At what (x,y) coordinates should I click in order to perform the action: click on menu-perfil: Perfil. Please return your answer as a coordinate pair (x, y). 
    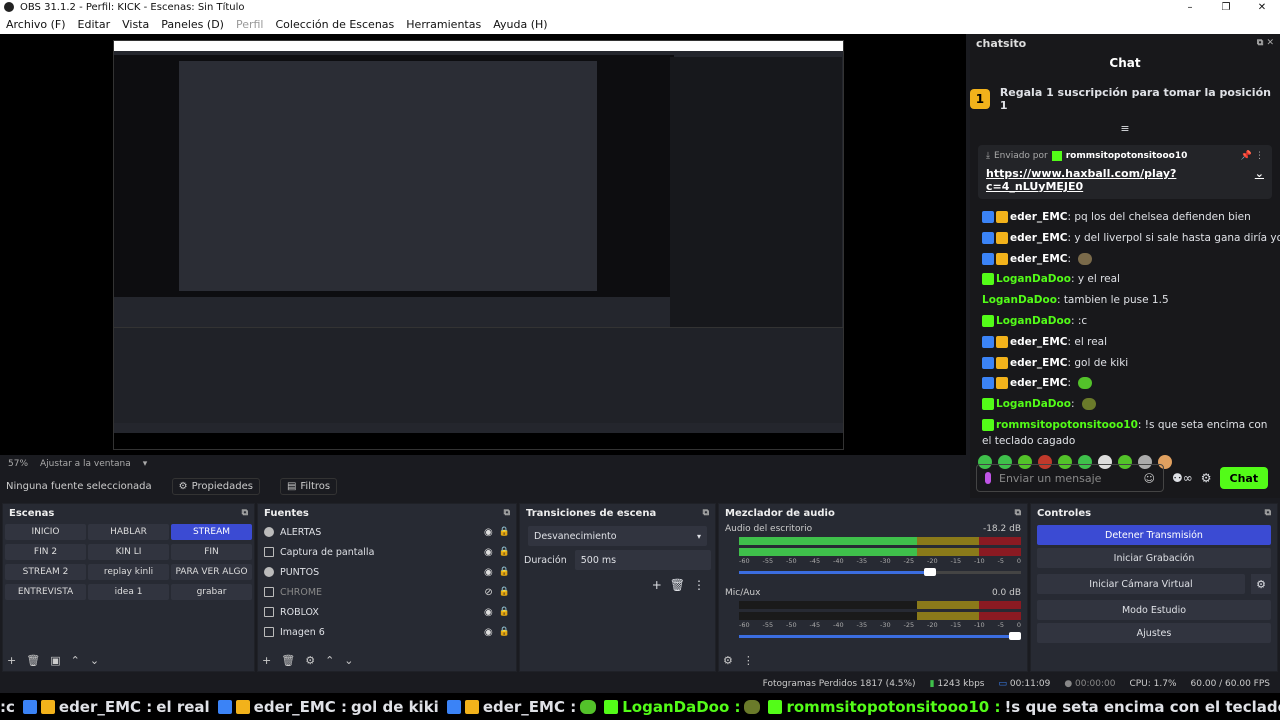
    Looking at the image, I should click on (250, 24).